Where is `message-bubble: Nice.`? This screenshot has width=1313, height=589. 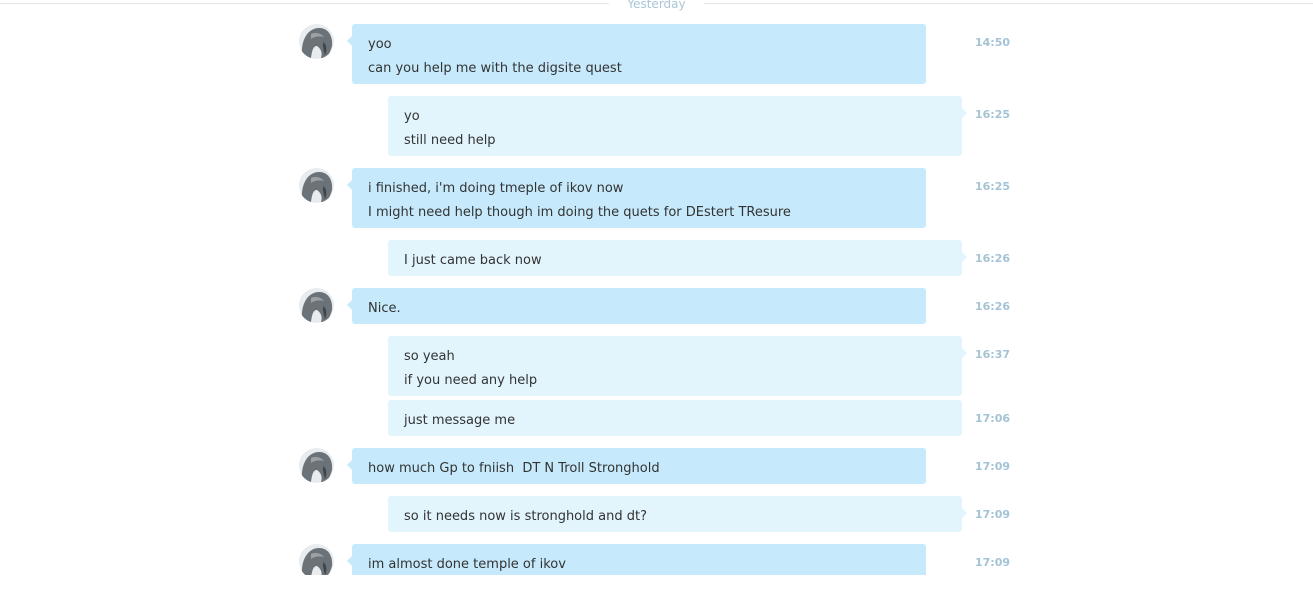 message-bubble: Nice. is located at coordinates (636, 306).